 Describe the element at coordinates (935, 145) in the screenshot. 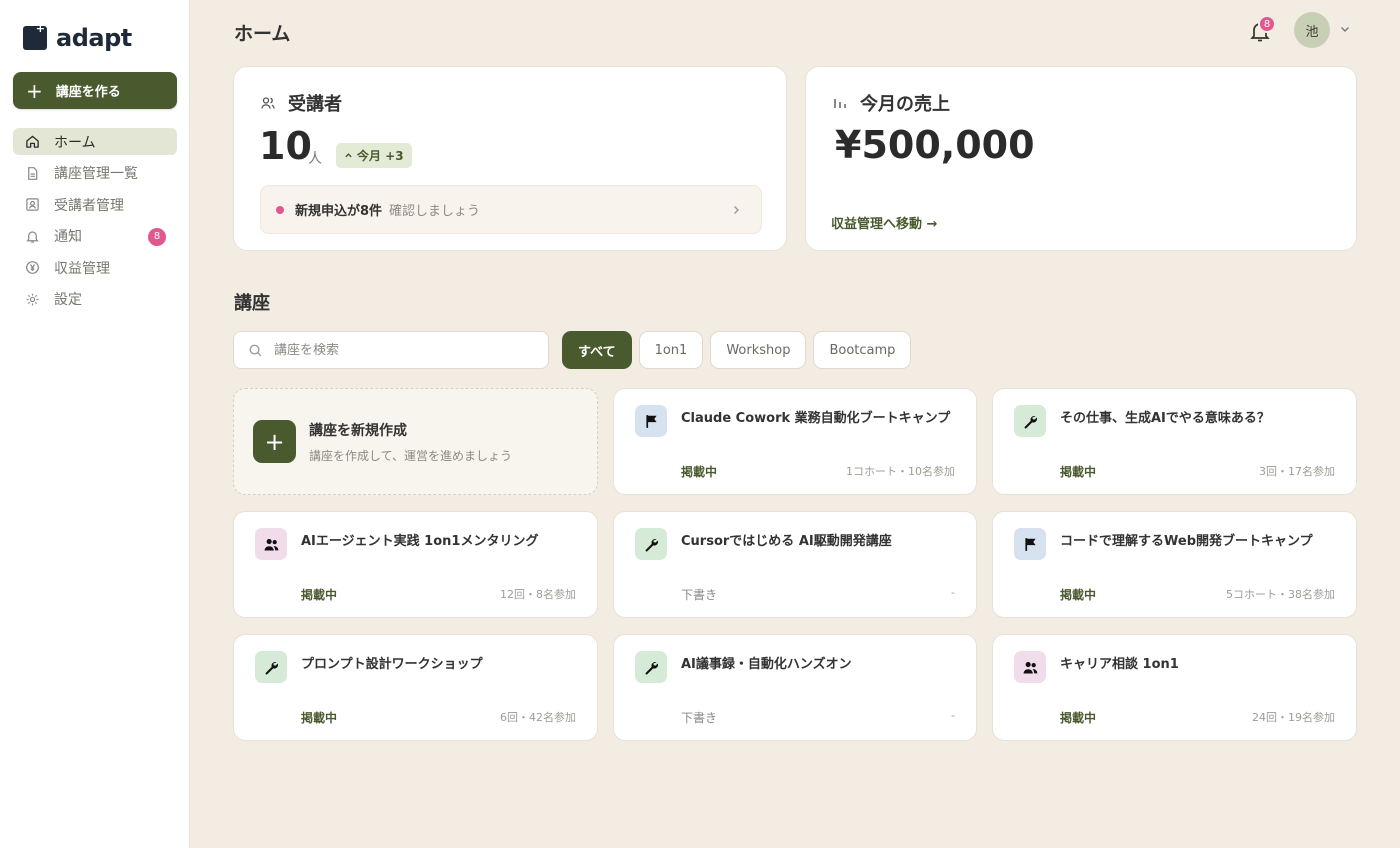

I see `sales-amount: ¥500,000` at that location.